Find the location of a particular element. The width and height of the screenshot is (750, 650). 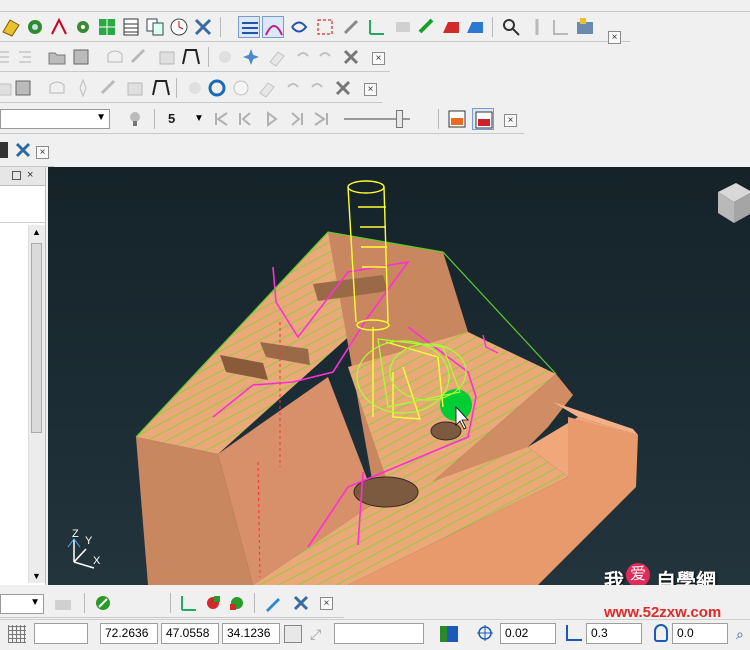

offset-field: 0.0 is located at coordinates (700, 633).